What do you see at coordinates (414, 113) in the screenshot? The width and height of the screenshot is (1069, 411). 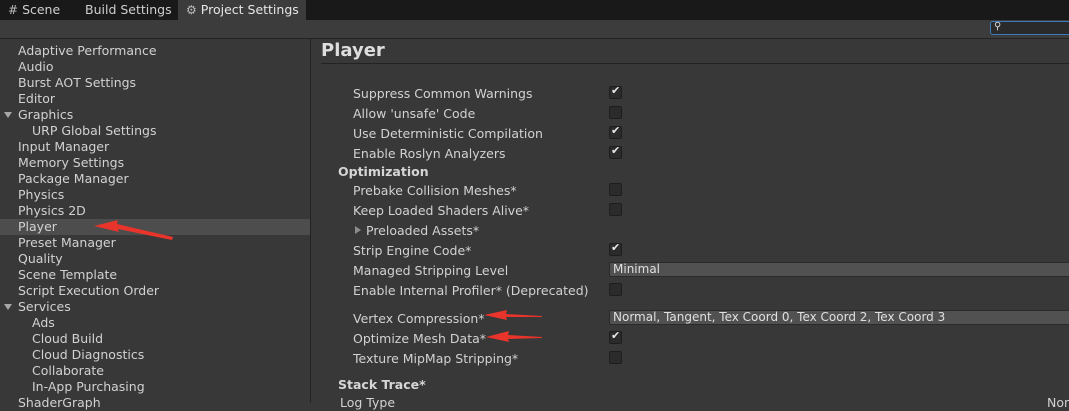 I see `allow-unsafe-code-label: Allow 'unsafe' Code` at bounding box center [414, 113].